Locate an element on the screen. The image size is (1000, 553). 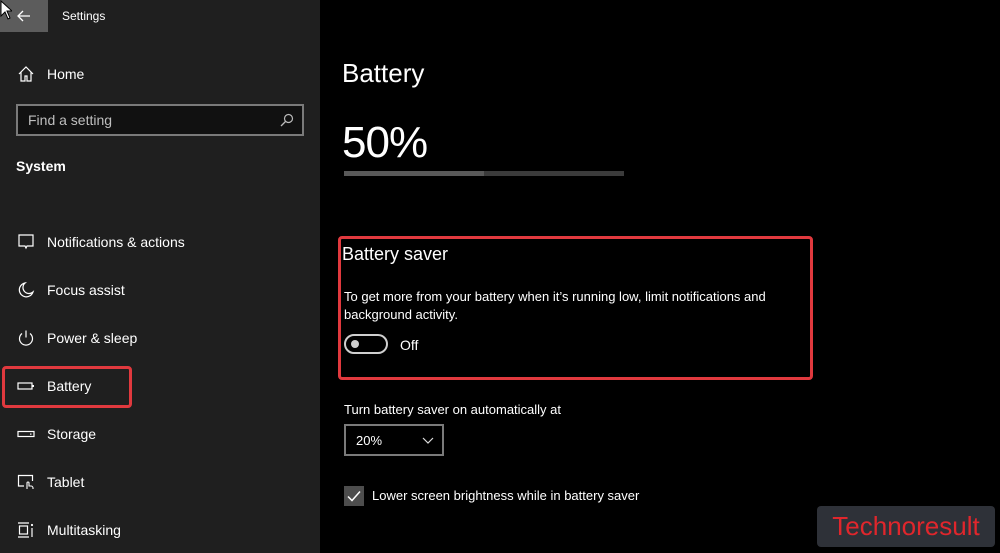
lower-brightness-checkbox is located at coordinates (354, 496).